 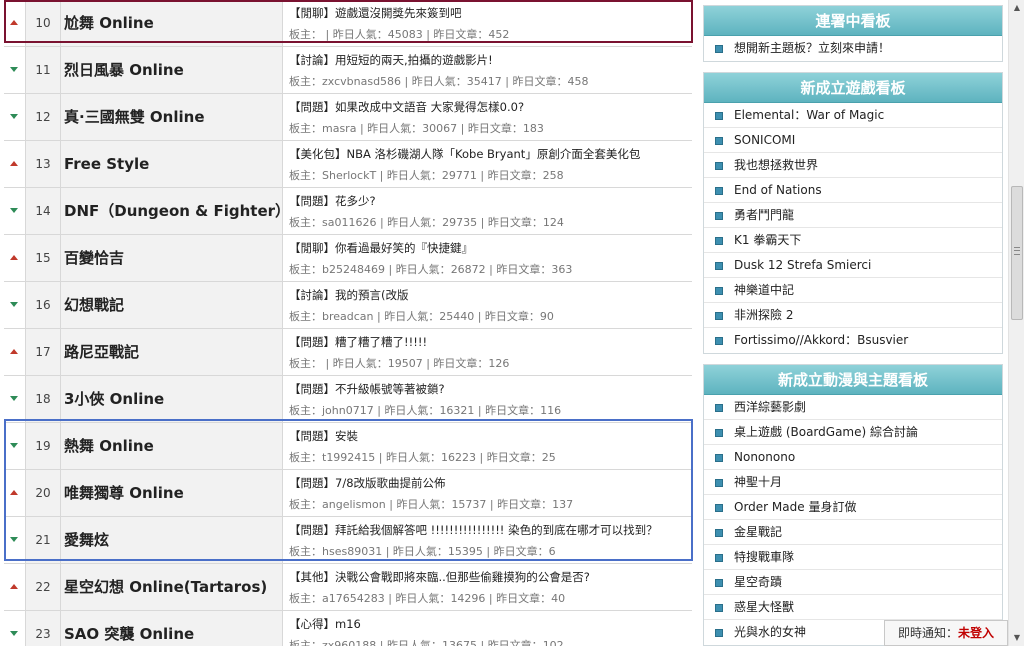 I want to click on panel-item-link: 惑星大怪獸, so click(x=853, y=607).